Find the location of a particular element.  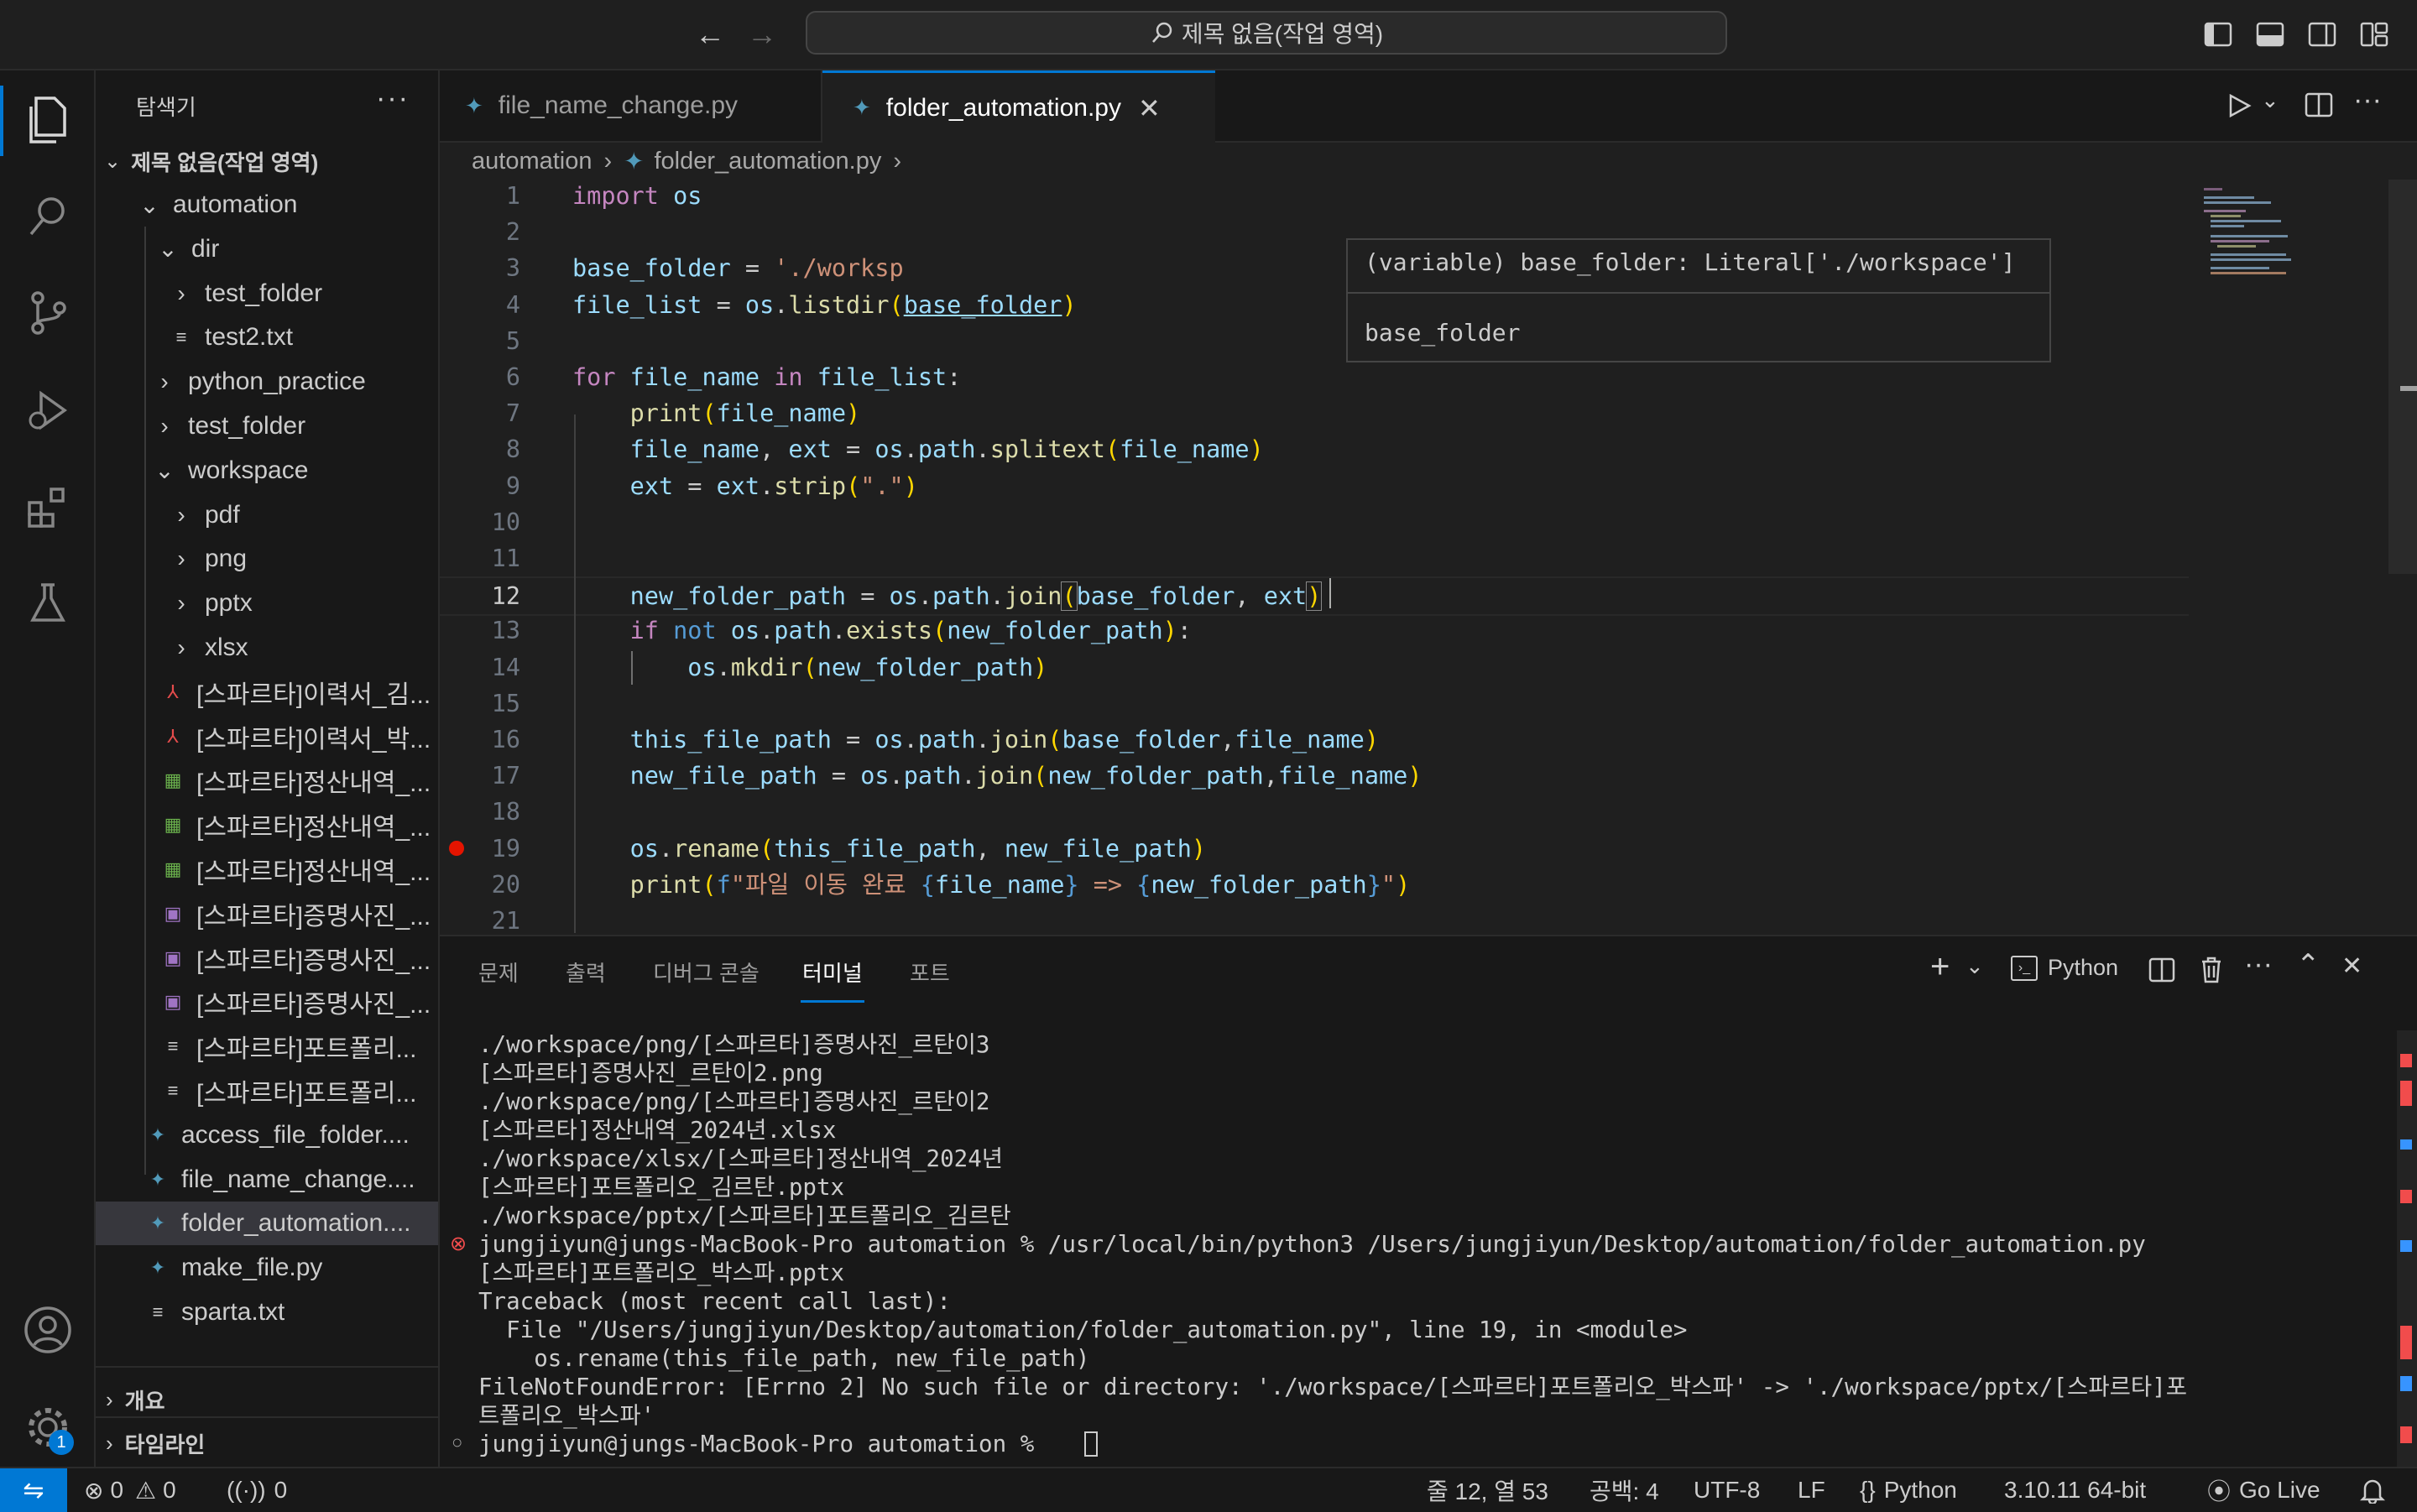

split-terminal-icon is located at coordinates (2161, 970).